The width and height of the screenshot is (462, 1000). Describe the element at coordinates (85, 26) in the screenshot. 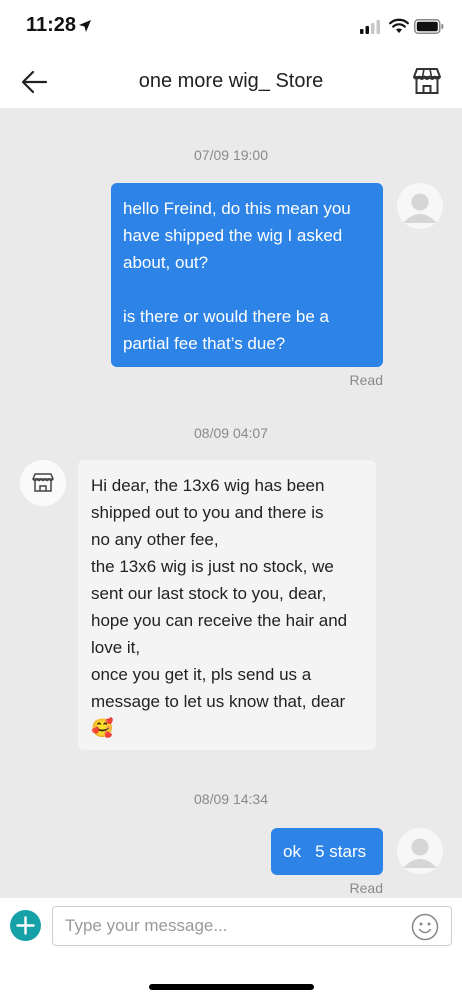

I see `location-arrow-icon` at that location.